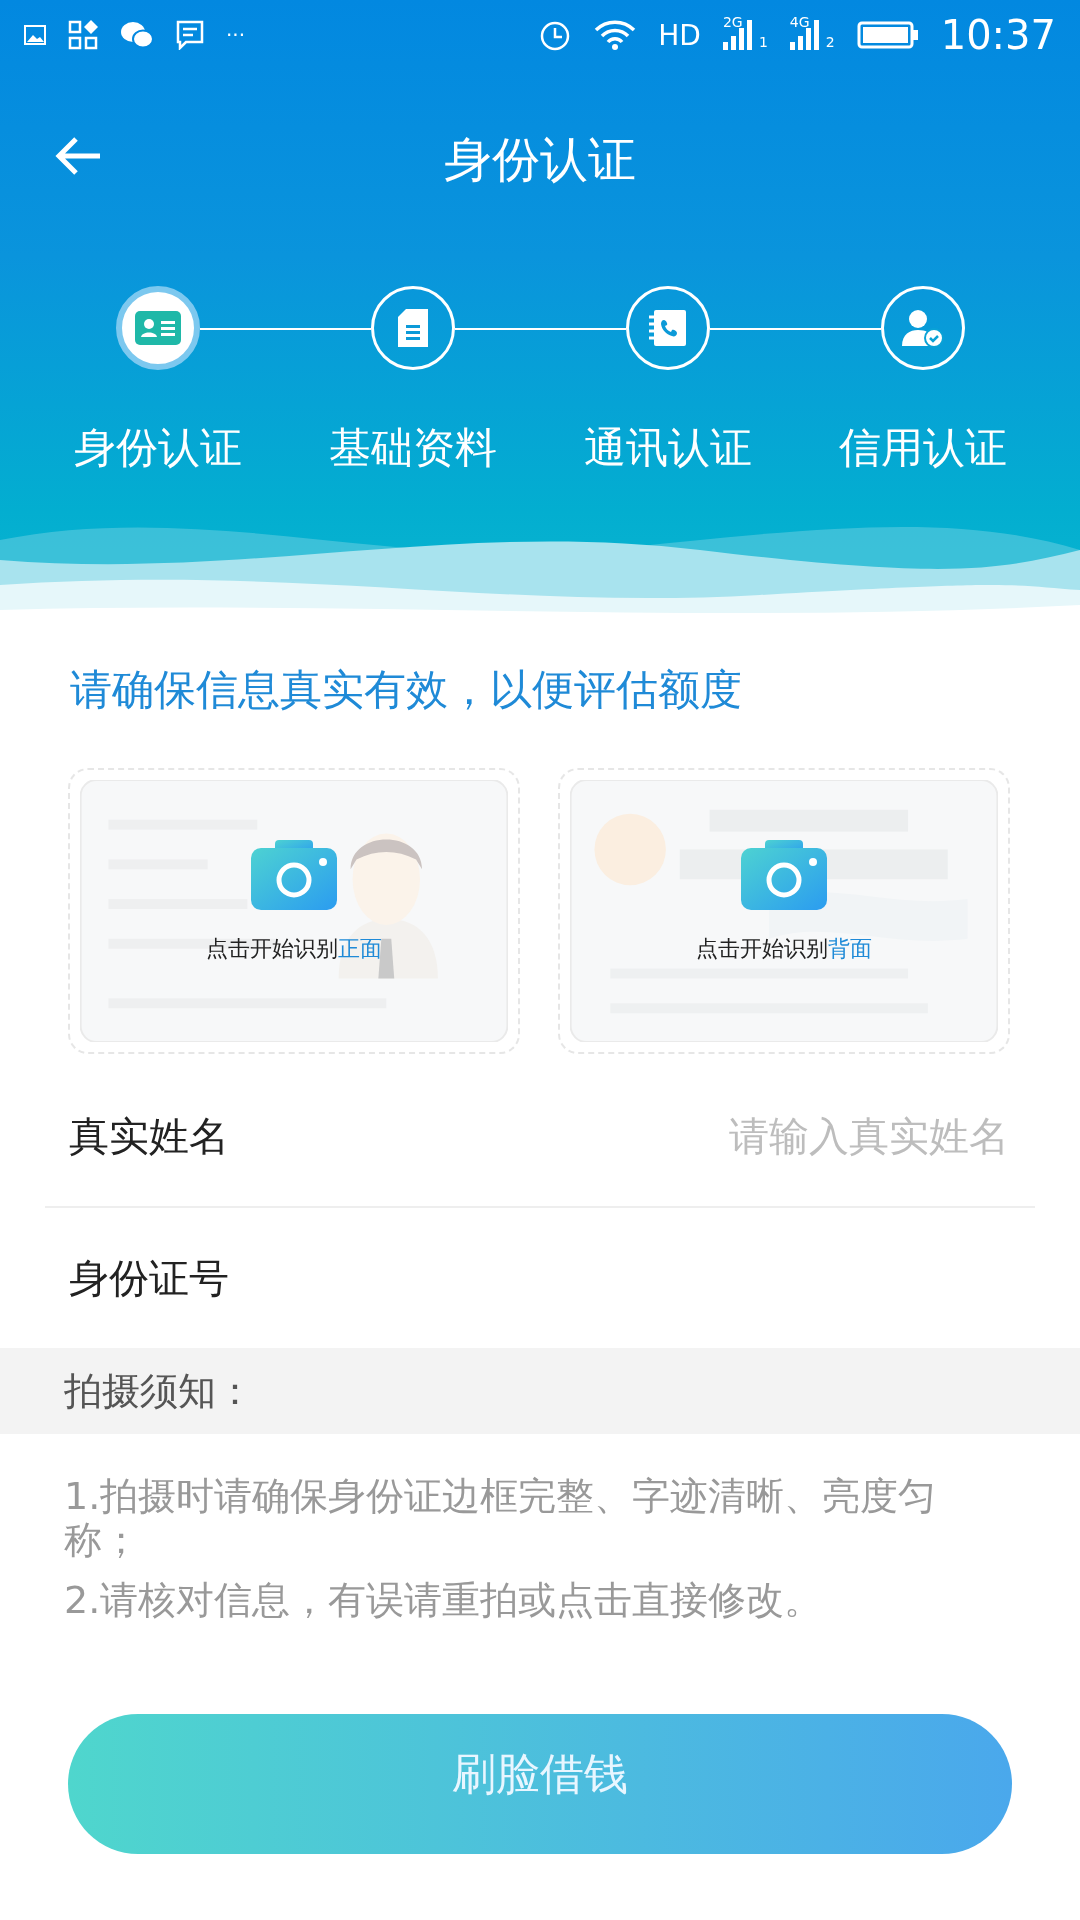  I want to click on tip-text: 2.请核对信息，有误请重拍或点击直接修改。, so click(444, 1600).